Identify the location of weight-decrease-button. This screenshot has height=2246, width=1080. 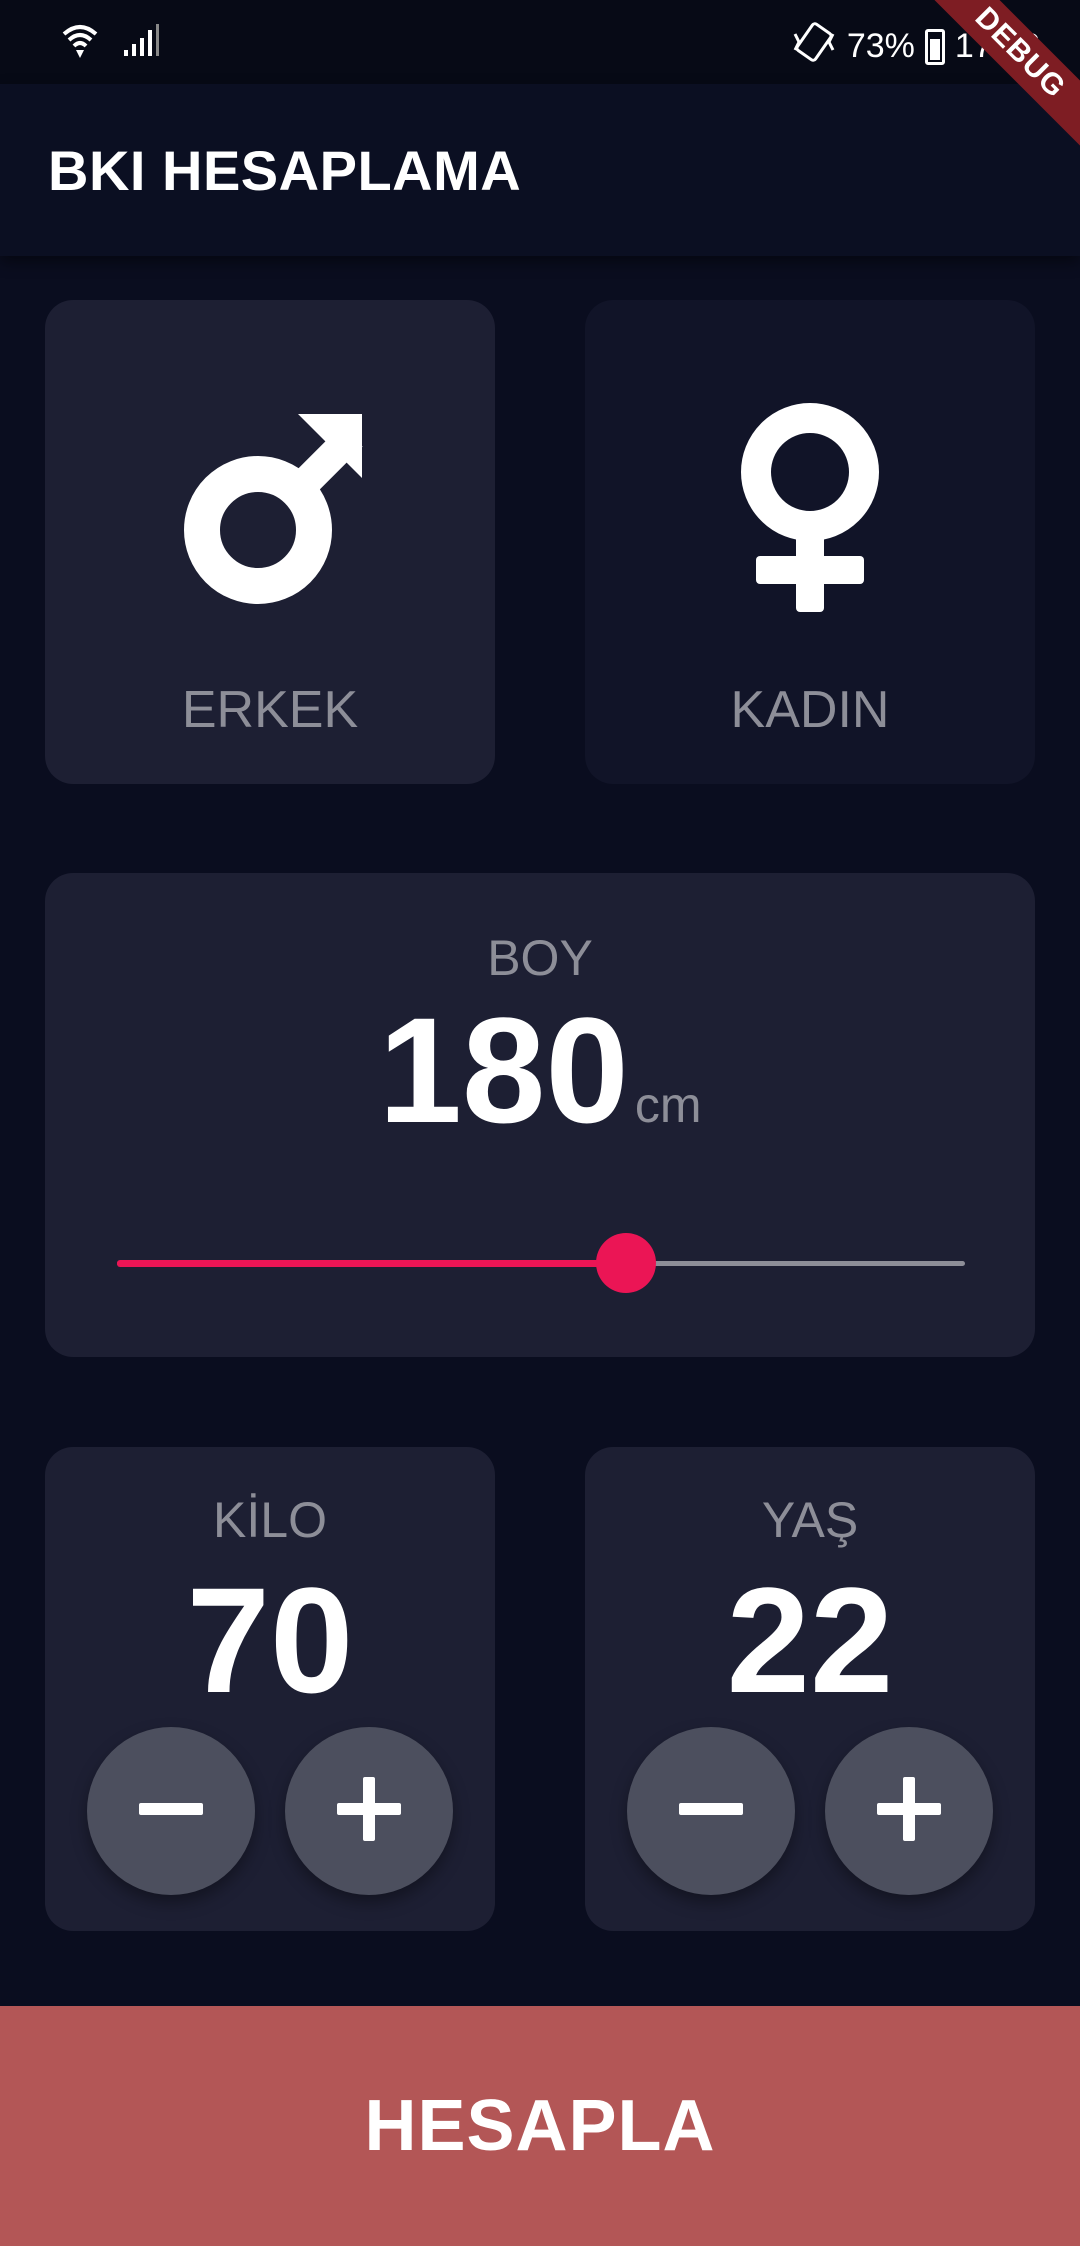
(171, 1811).